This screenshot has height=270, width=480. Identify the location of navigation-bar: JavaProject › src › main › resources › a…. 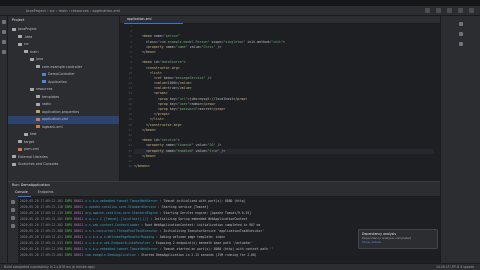
(240, 11).